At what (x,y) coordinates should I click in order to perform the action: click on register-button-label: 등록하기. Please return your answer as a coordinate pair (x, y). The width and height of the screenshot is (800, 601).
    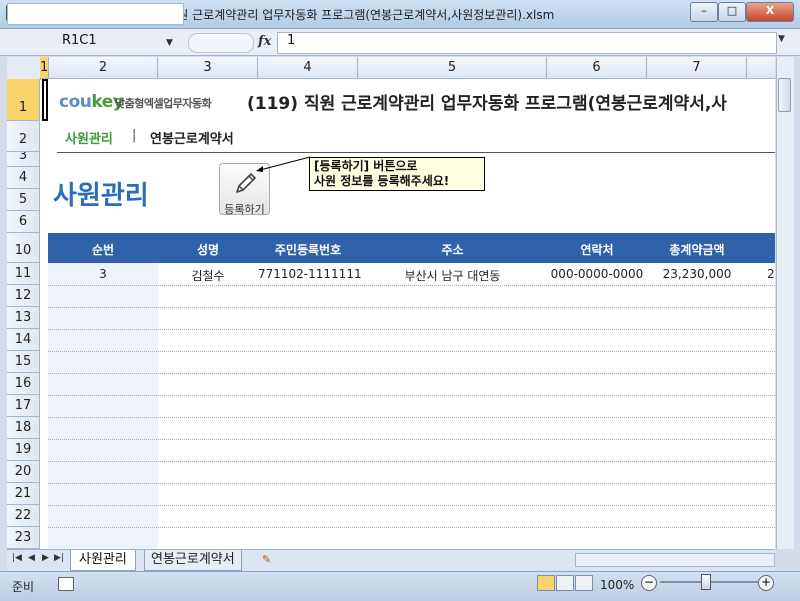
    Looking at the image, I should click on (244, 209).